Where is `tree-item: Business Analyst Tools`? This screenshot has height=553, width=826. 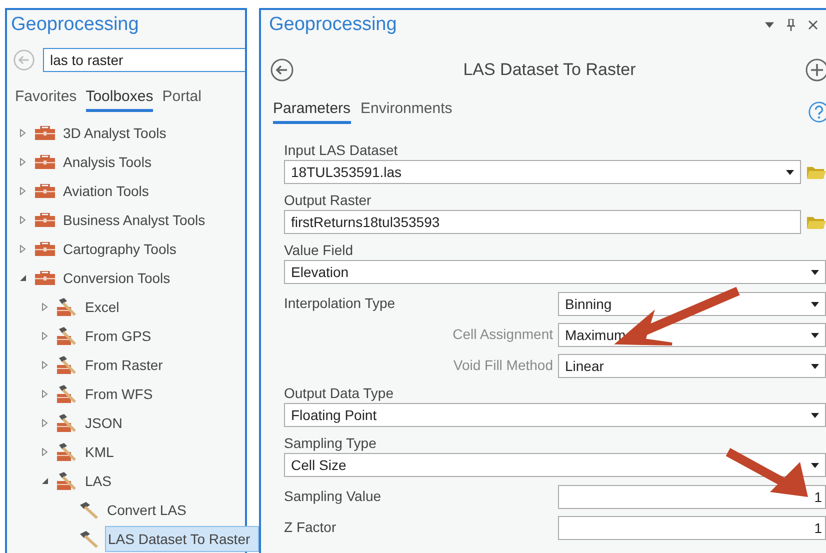 tree-item: Business Analyst Tools is located at coordinates (136, 220).